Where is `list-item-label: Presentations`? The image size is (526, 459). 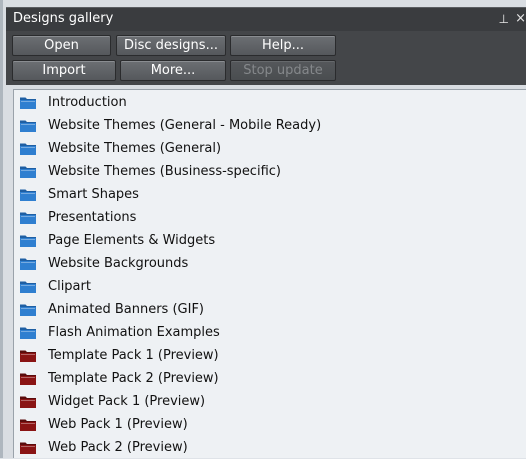
list-item-label: Presentations is located at coordinates (92, 217).